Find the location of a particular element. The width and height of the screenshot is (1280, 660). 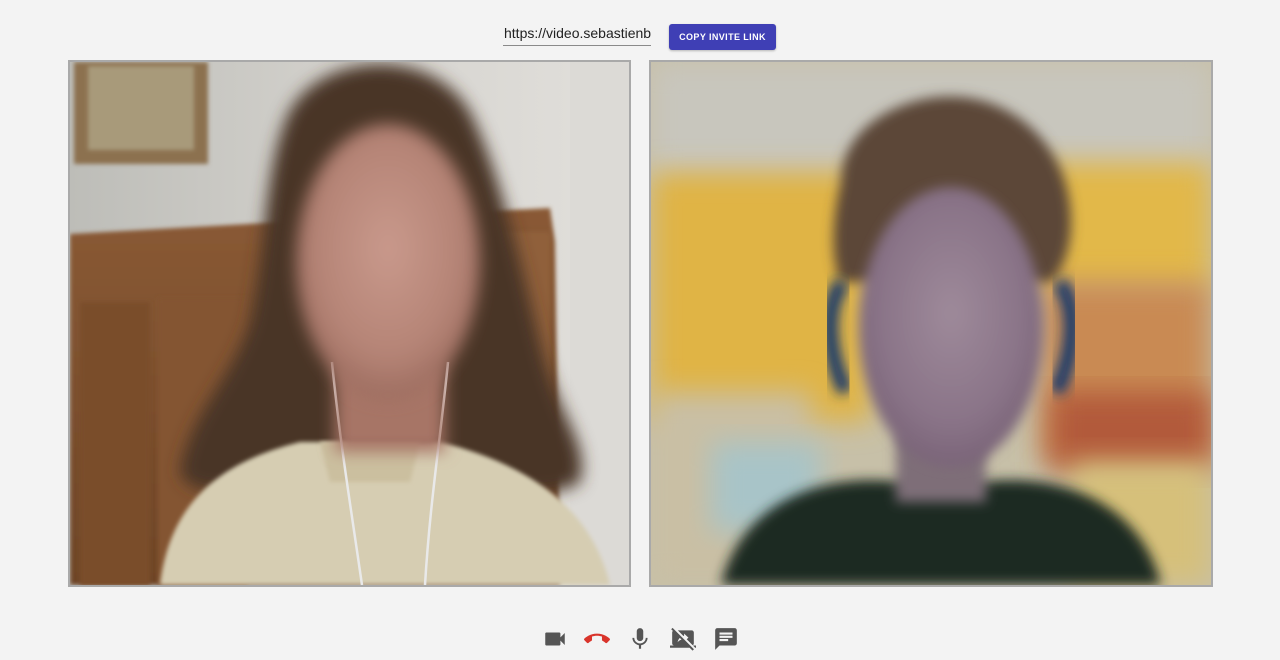

chat-icon is located at coordinates (726, 639).